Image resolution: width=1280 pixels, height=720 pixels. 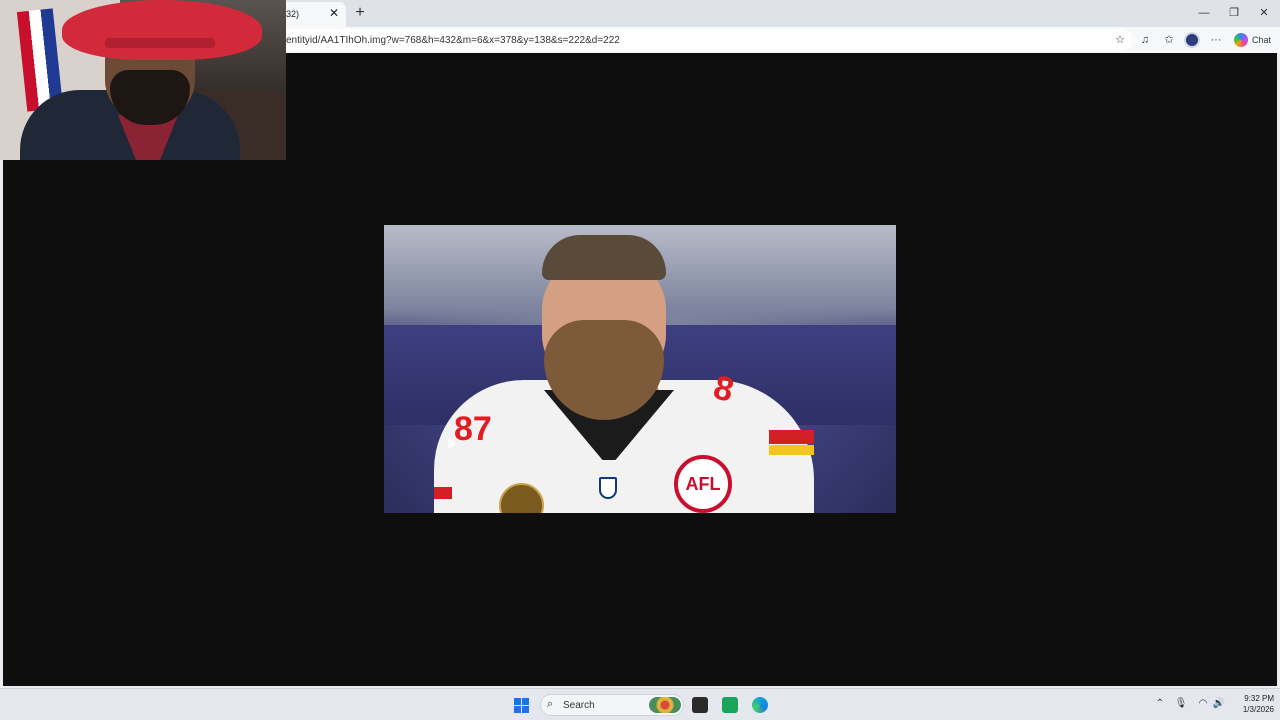 I want to click on minimize-button: —, so click(x=1204, y=13).